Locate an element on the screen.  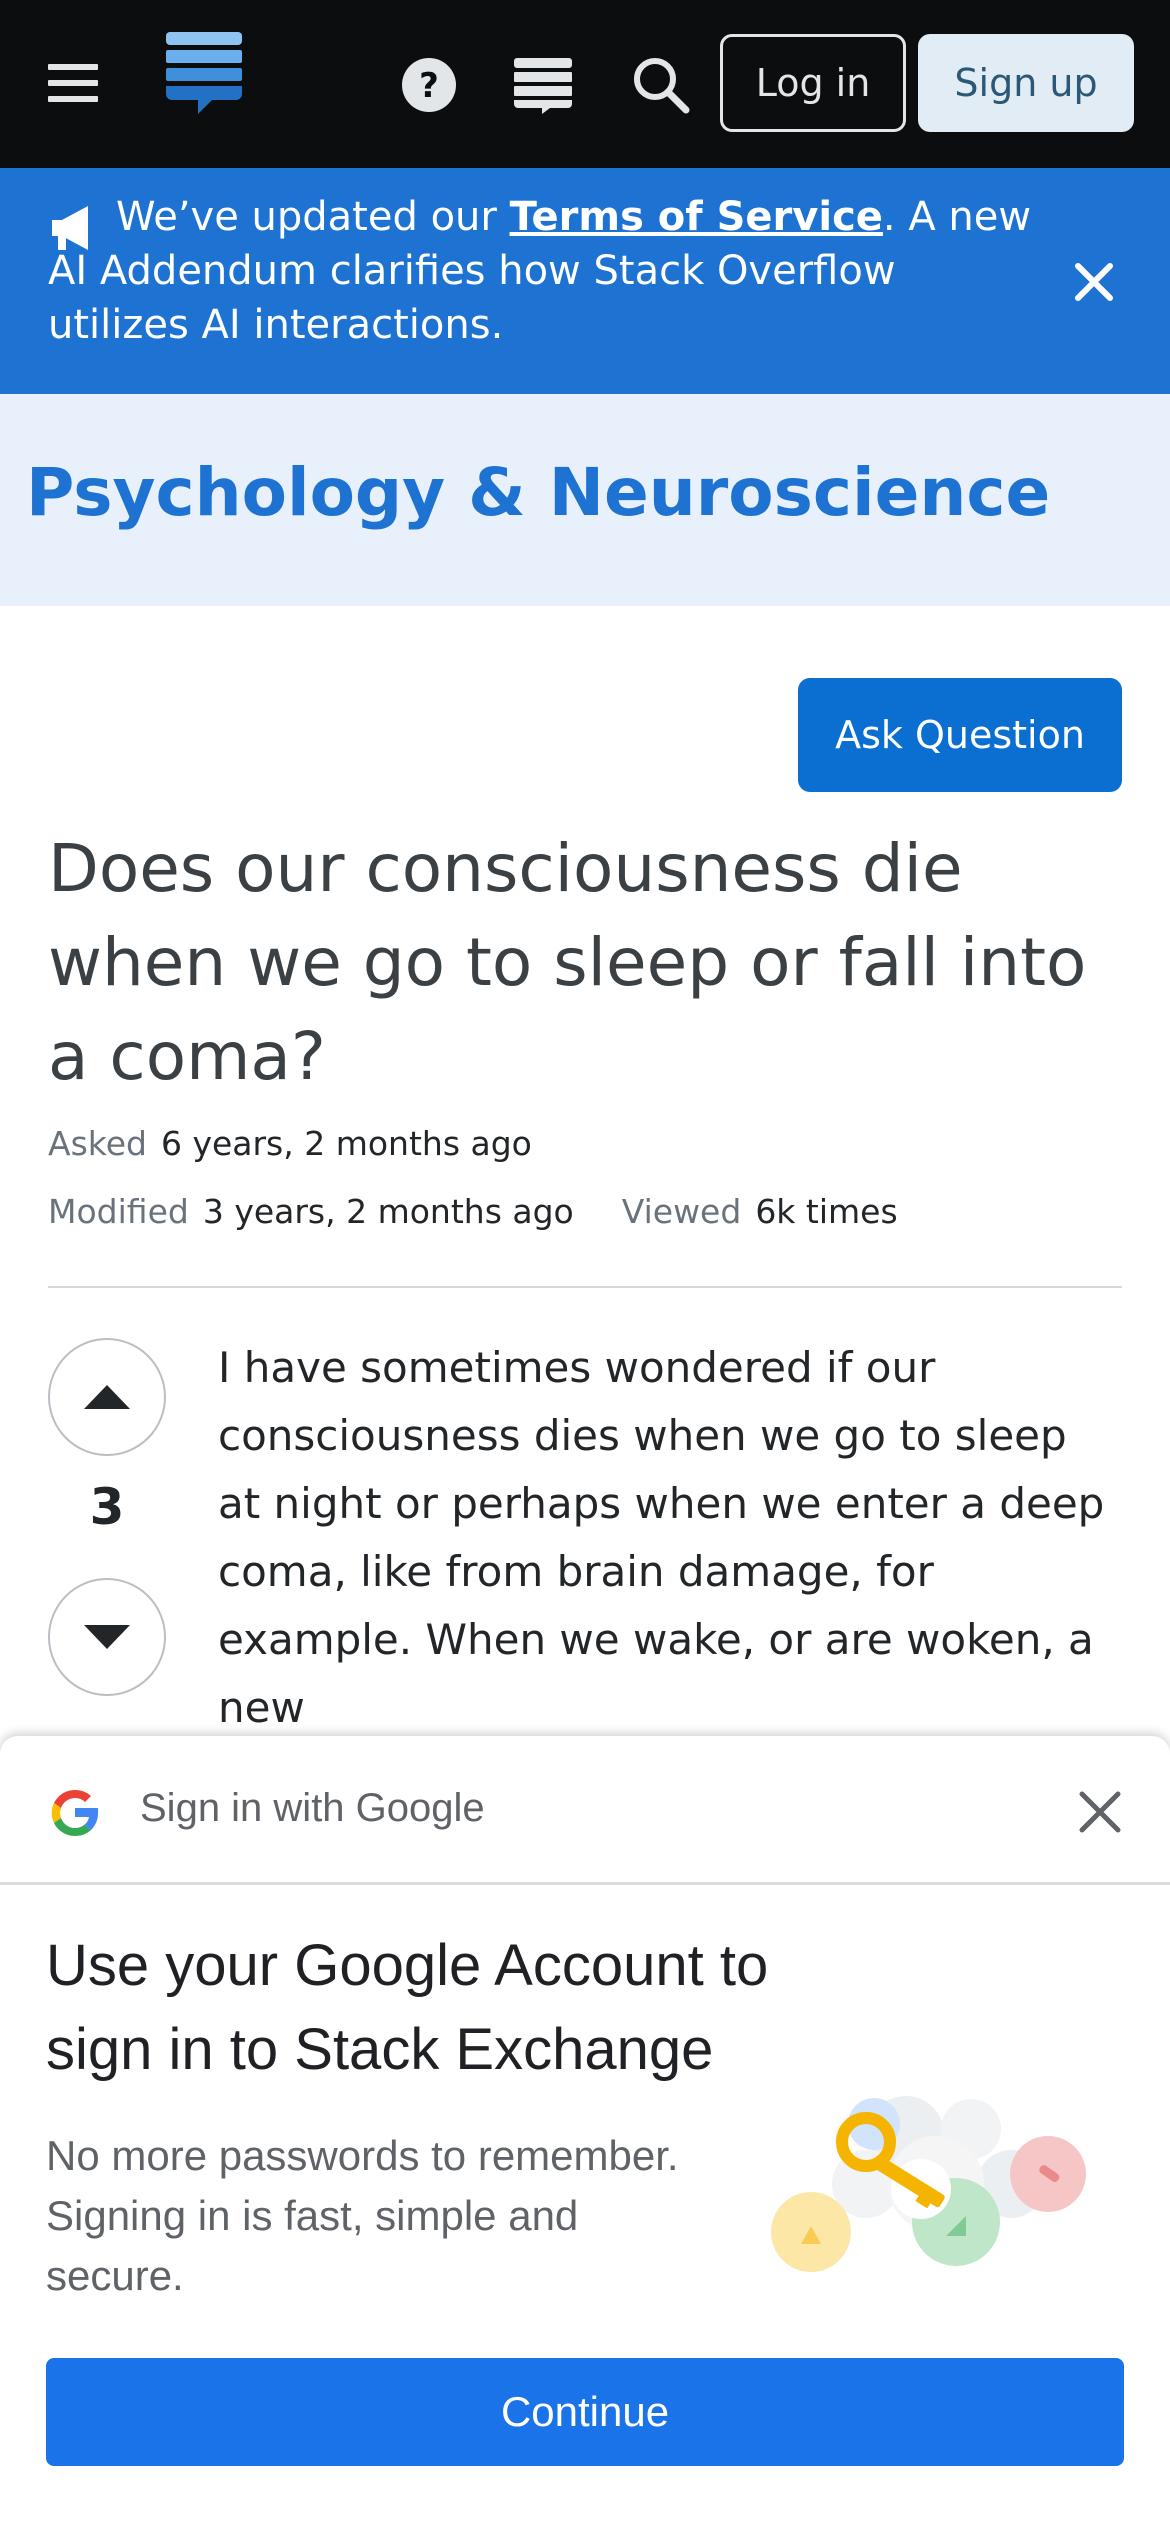
site-header: Psychology & Neuroscience is located at coordinates (585, 500).